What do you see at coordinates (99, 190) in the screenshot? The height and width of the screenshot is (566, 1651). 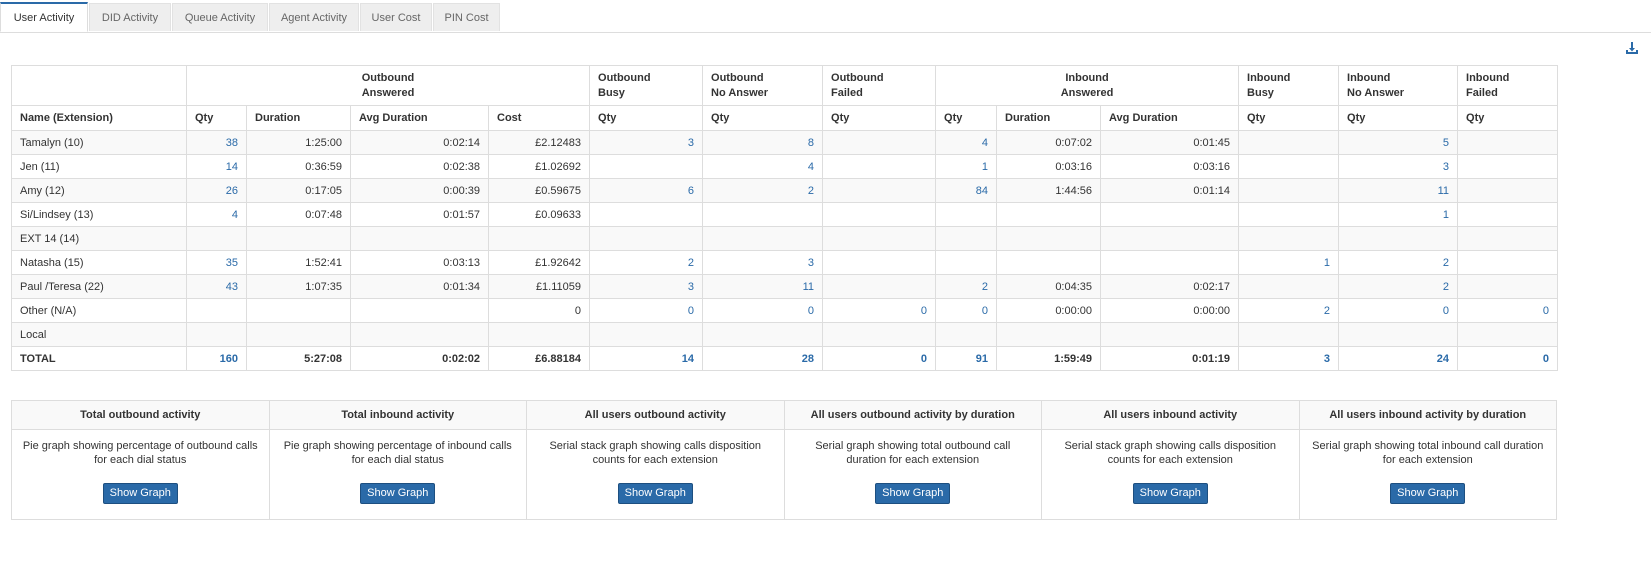 I see `row-name: Amy (12)` at bounding box center [99, 190].